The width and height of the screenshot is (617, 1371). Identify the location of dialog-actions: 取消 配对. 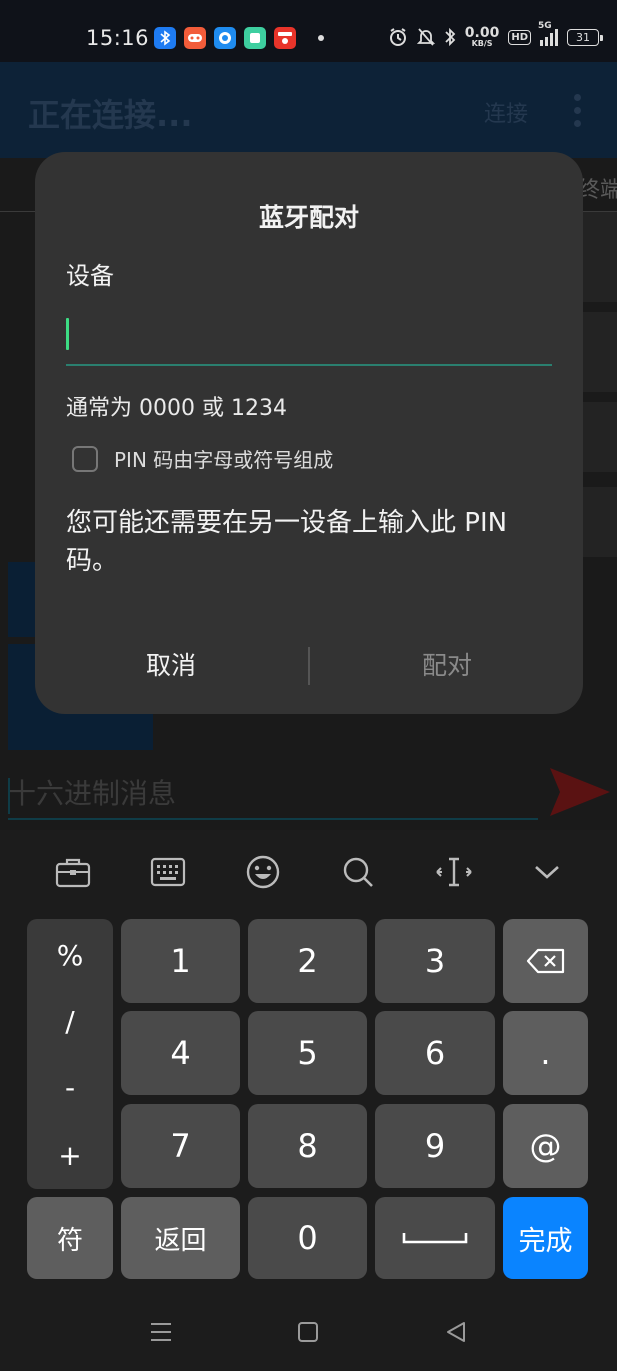
(309, 667).